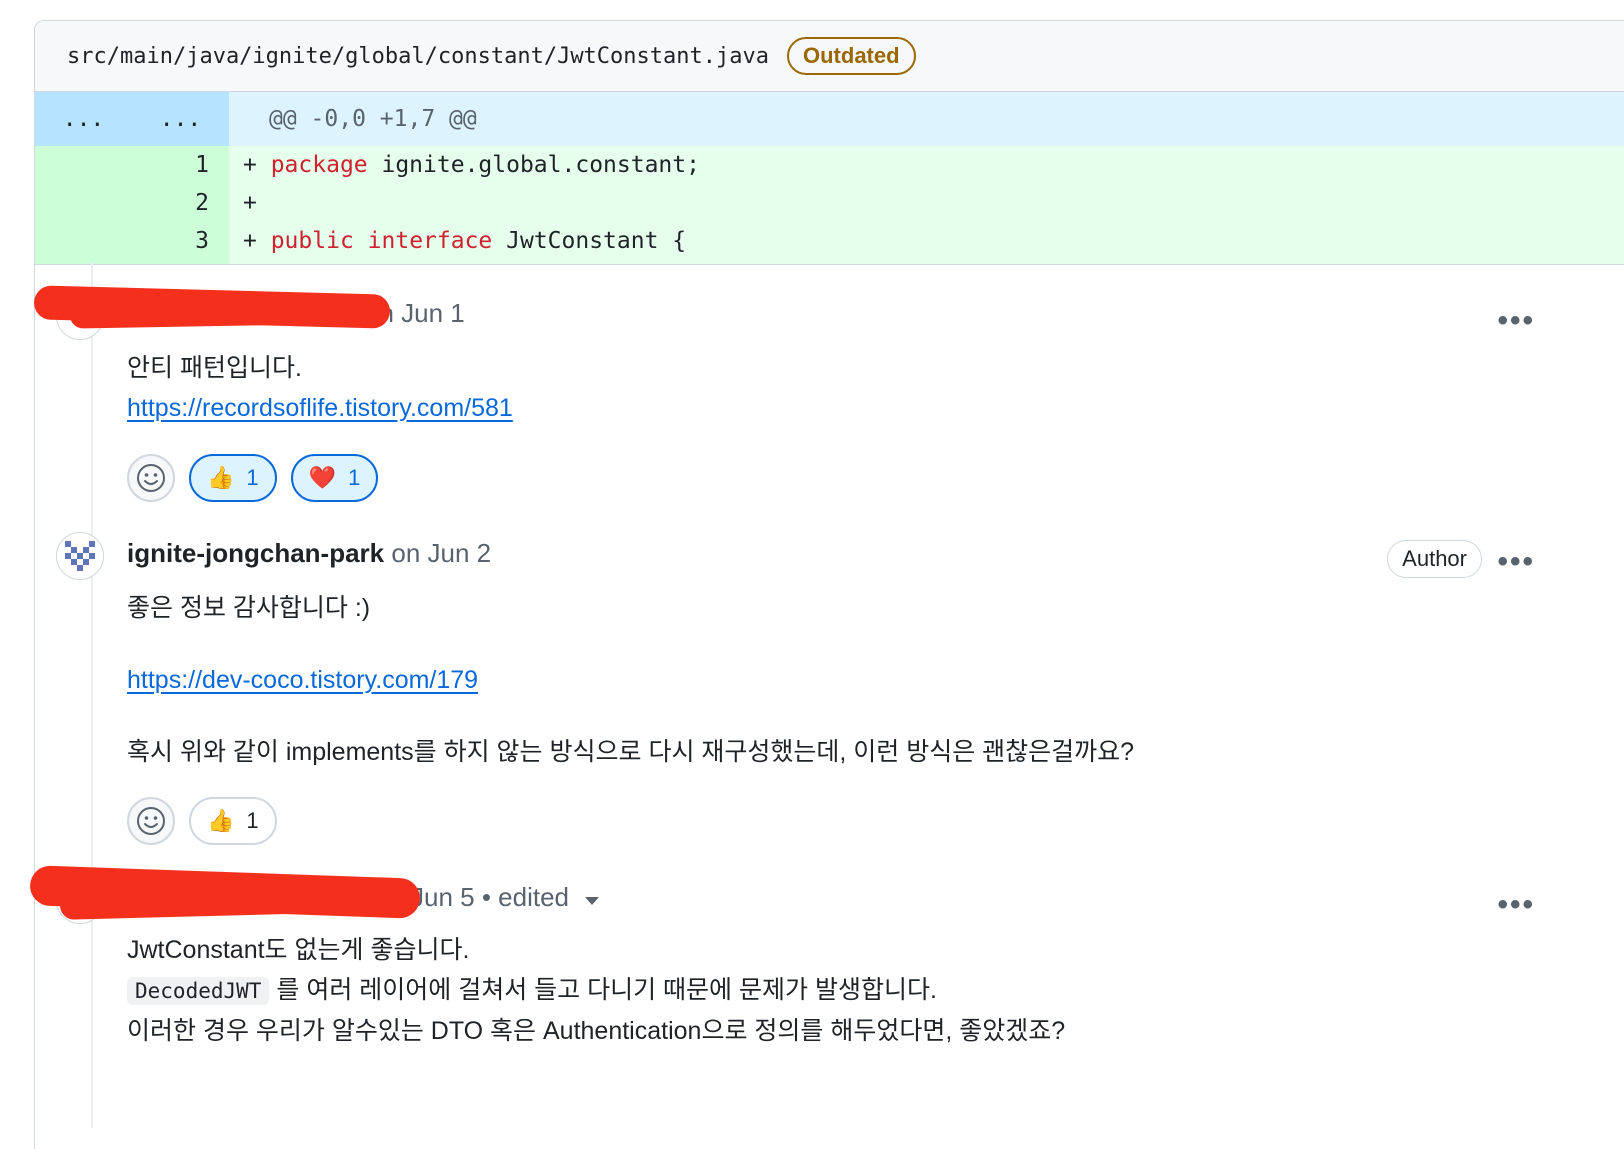 This screenshot has height=1149, width=1624. I want to click on code-line: +, so click(250, 203).